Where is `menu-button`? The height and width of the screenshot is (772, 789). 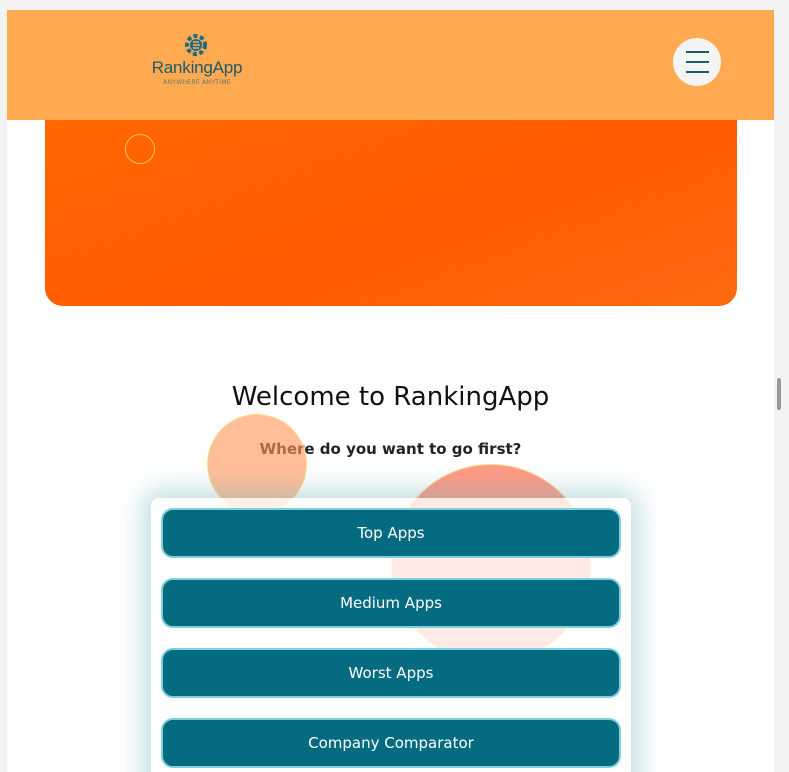 menu-button is located at coordinates (697, 62).